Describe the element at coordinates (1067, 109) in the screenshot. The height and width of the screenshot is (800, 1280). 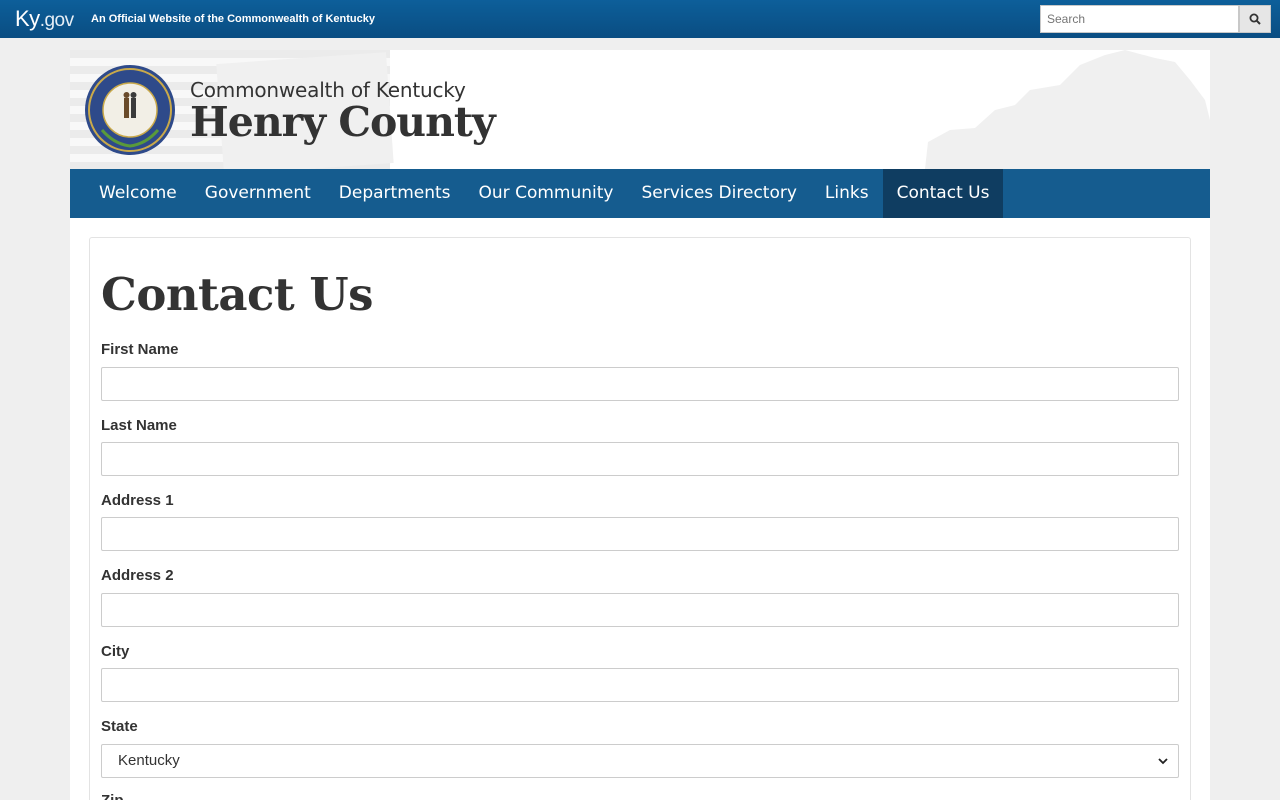
I see `kentucky-map-graphic` at that location.